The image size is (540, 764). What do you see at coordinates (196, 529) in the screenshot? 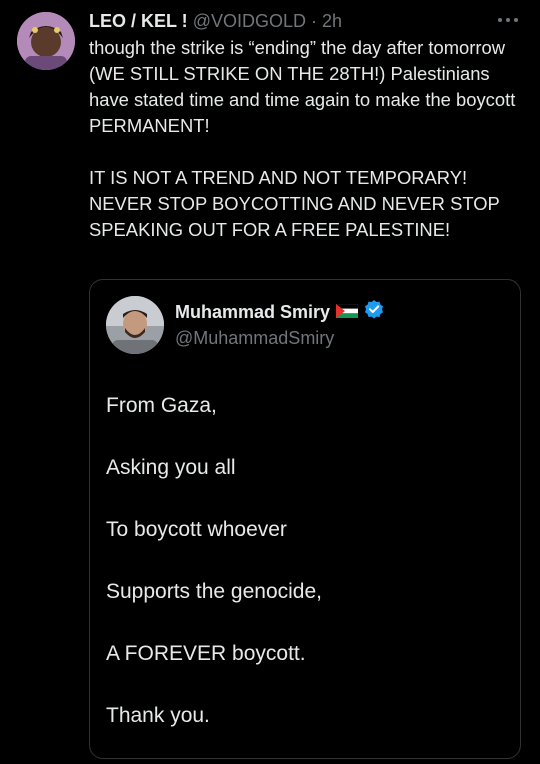
I see `quoted-line: To boycott whoever` at bounding box center [196, 529].